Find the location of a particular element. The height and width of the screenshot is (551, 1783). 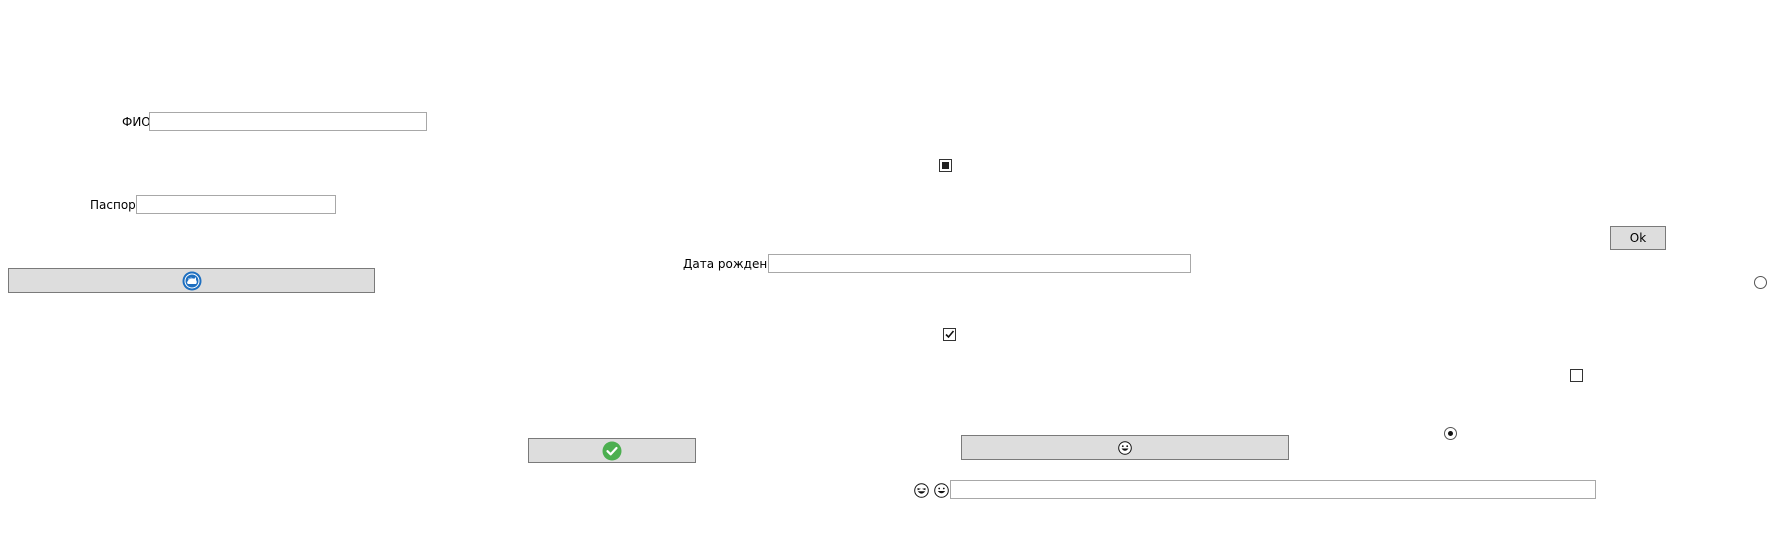

indeterminate-mark is located at coordinates (945, 165).